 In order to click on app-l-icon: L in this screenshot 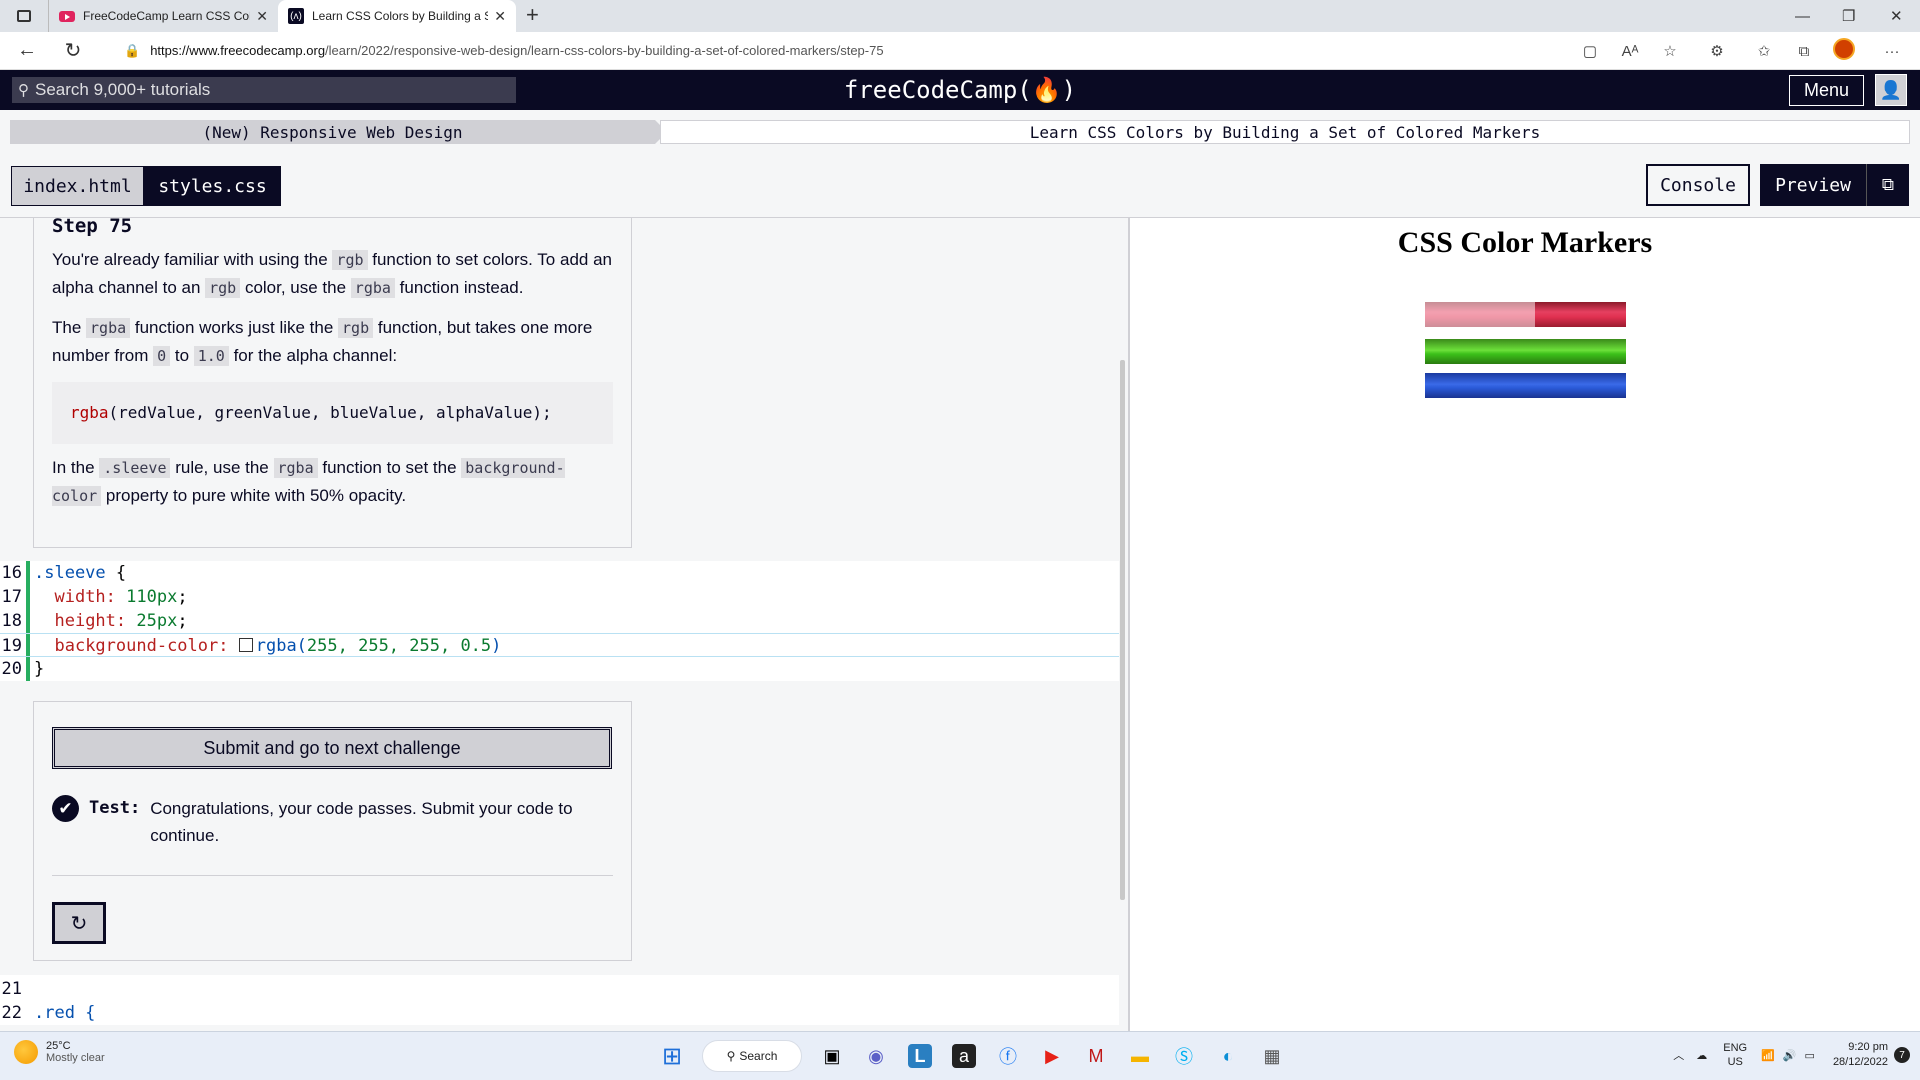, I will do `click(920, 1056)`.